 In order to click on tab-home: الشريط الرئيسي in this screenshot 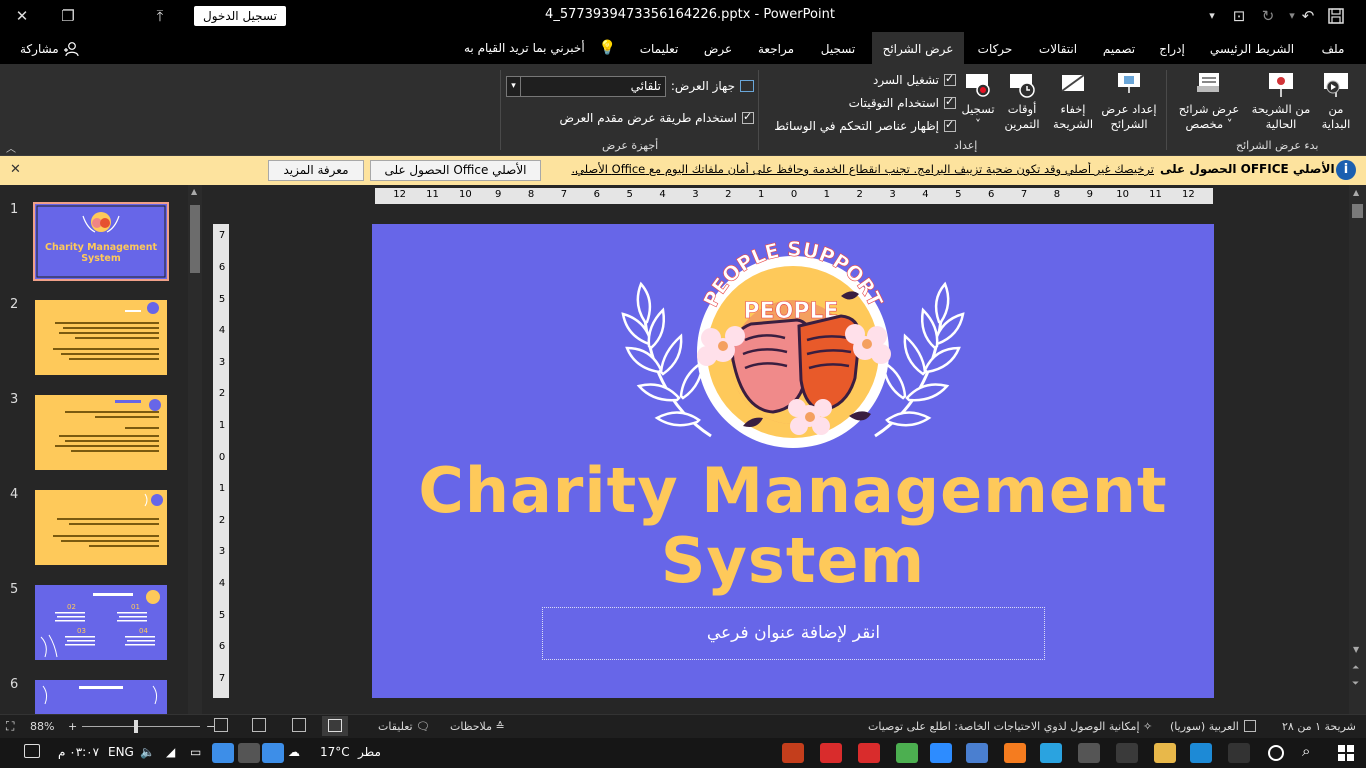, I will do `click(1252, 48)`.